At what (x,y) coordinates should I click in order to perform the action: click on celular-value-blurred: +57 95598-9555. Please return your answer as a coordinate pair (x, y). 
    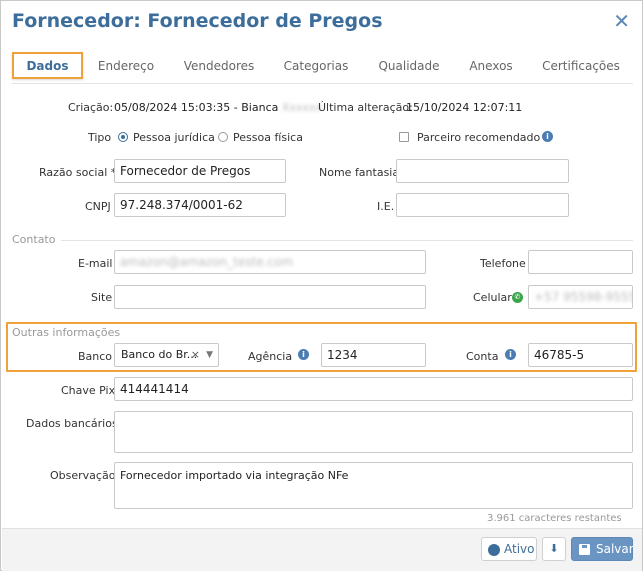
    Looking at the image, I should click on (583, 297).